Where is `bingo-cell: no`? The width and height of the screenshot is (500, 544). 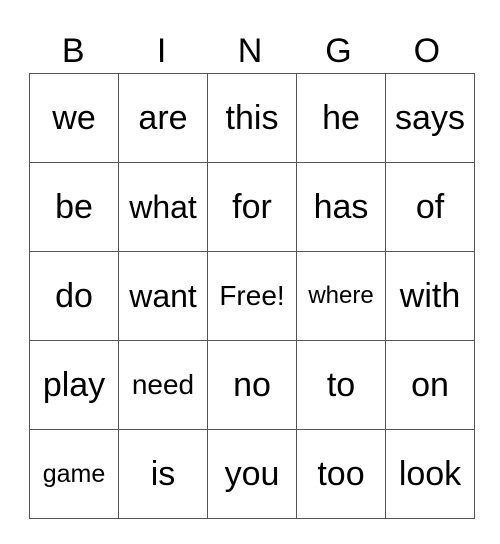 bingo-cell: no is located at coordinates (252, 385).